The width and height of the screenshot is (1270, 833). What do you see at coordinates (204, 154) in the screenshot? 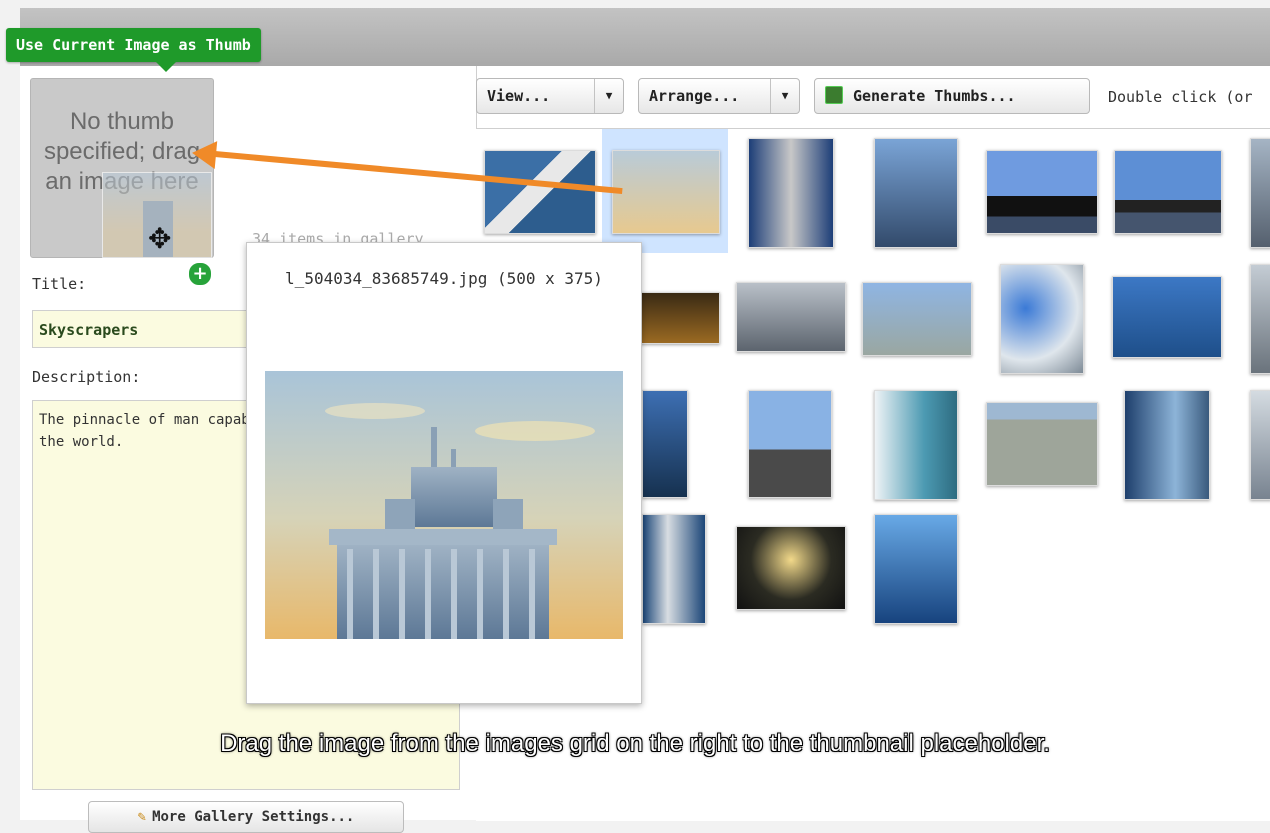
I see `drag-arrow-head-icon` at bounding box center [204, 154].